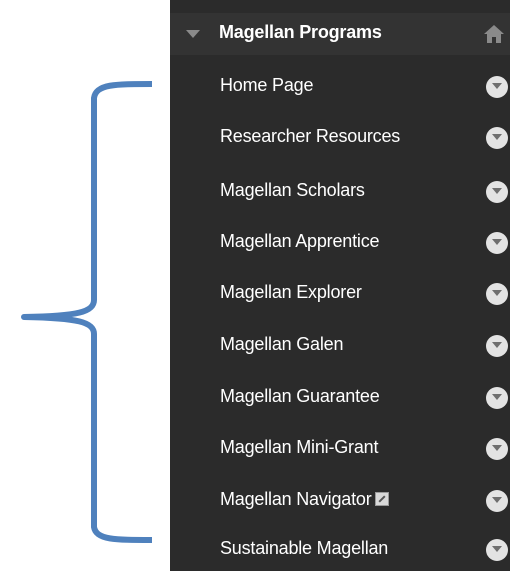  I want to click on menu-item-label: Magellan Mini-Grant, so click(299, 447).